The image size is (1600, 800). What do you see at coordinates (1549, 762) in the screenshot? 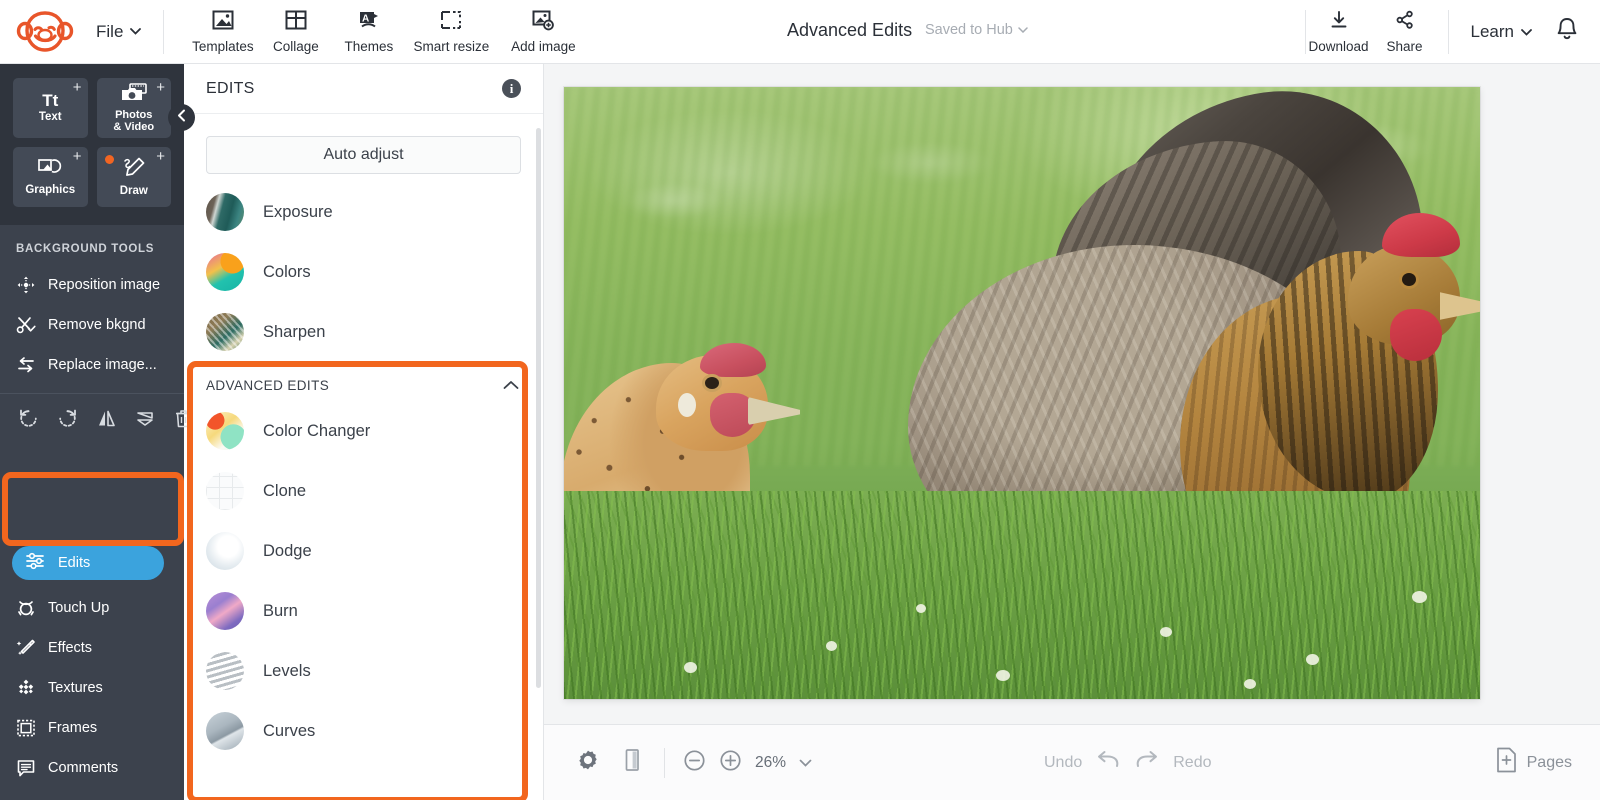
I see `pages-label: Pages` at bounding box center [1549, 762].